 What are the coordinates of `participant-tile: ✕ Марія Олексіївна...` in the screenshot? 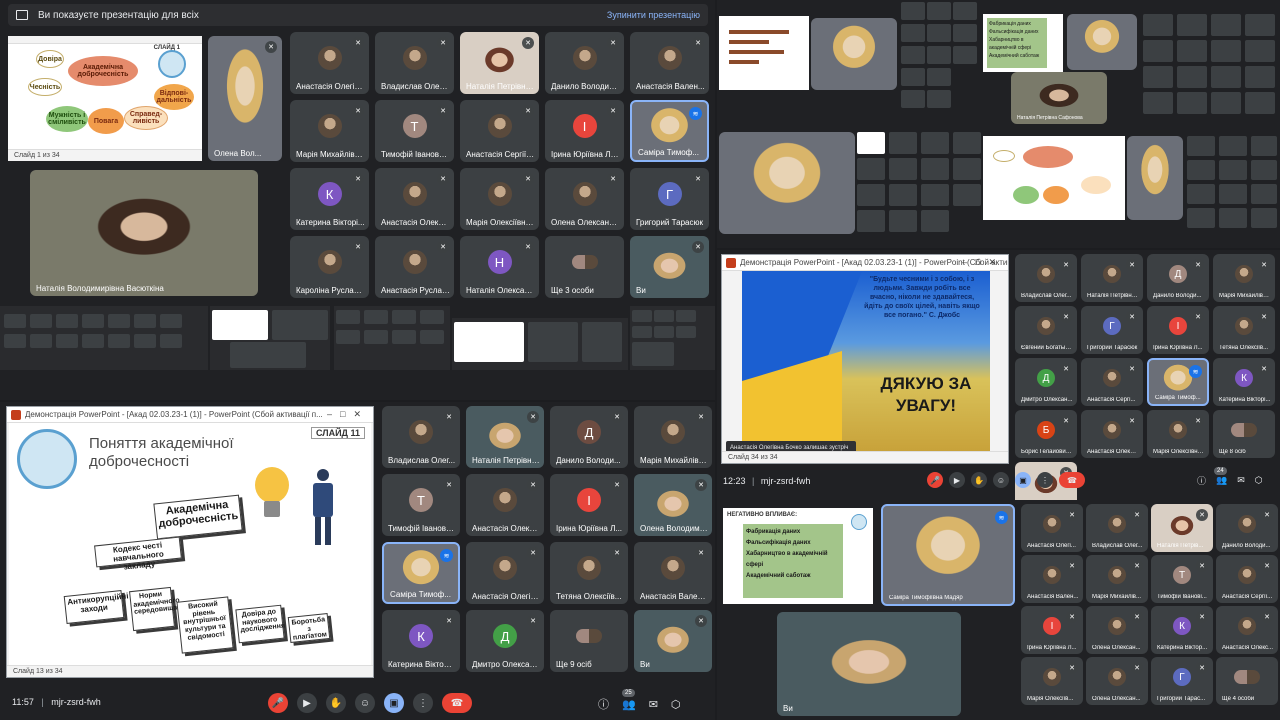 It's located at (1178, 434).